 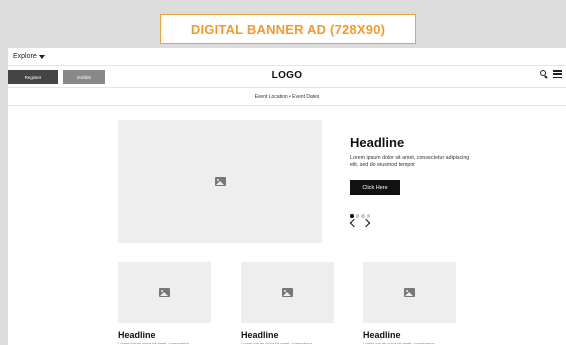 I want to click on event-info-bar: Event Location • Event Dates, so click(x=287, y=97).